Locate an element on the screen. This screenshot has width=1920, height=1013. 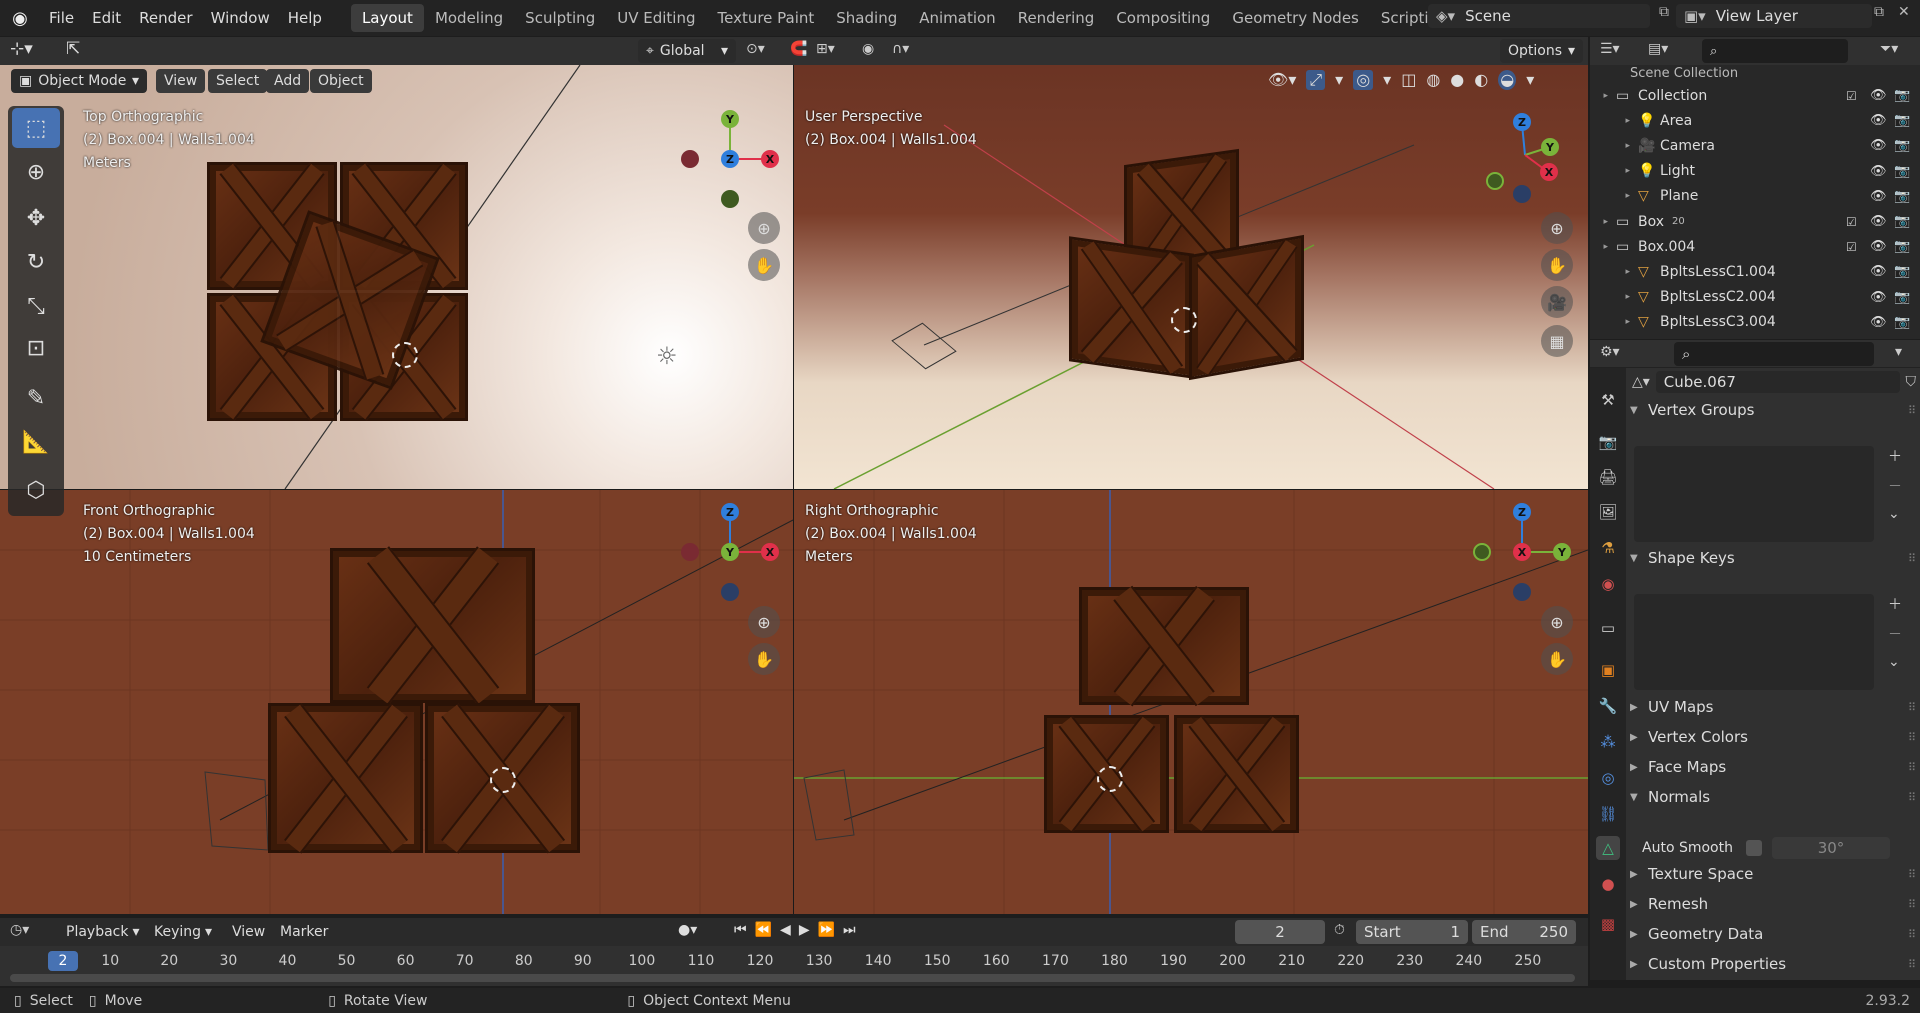
transform-orientation-dropdown: ⌖ Global ▾ is located at coordinates (687, 51).